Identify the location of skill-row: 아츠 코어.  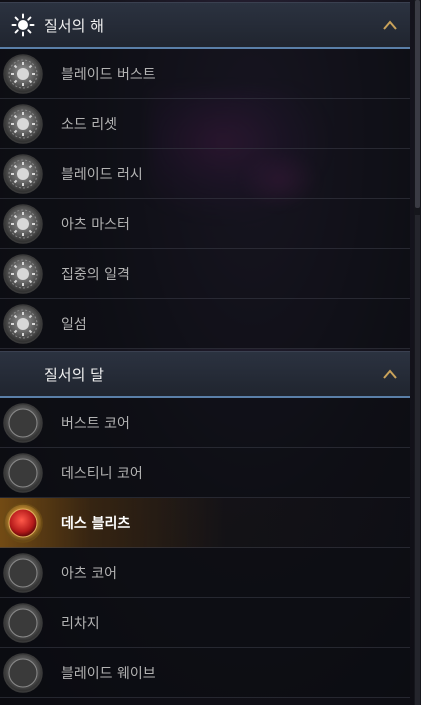
(205, 573).